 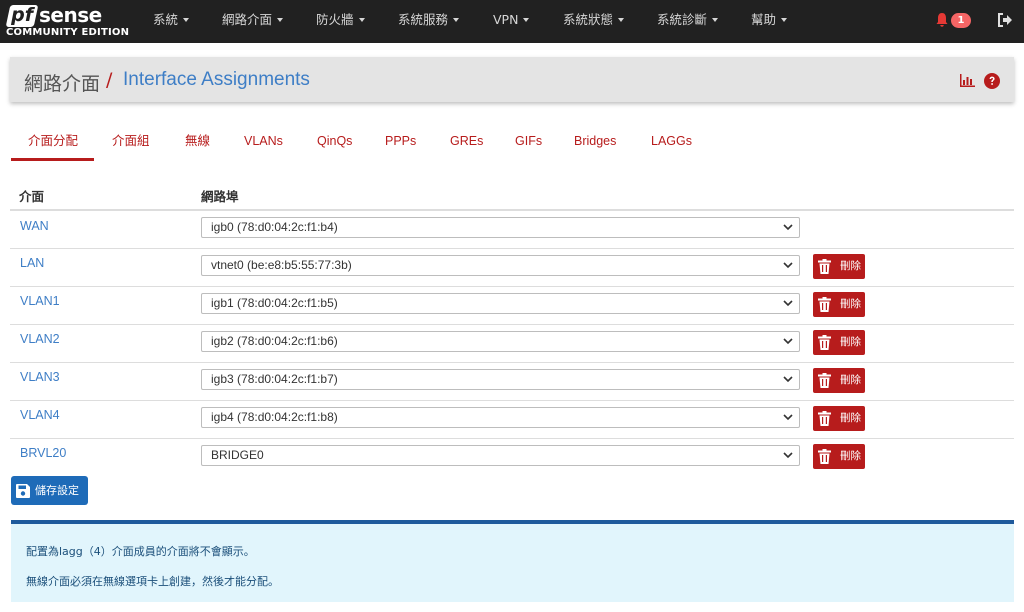 I want to click on delete-button-lan: 刪除, so click(x=839, y=266).